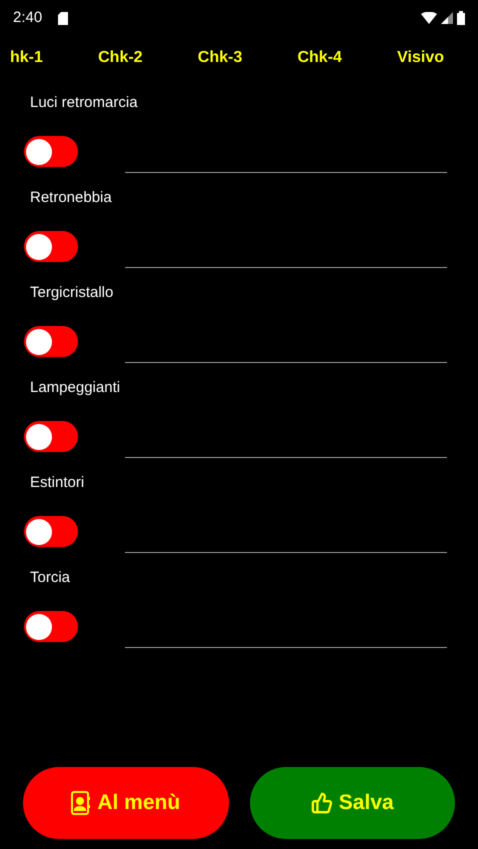 This screenshot has height=849, width=478. I want to click on thumbs-up-icon, so click(321, 803).